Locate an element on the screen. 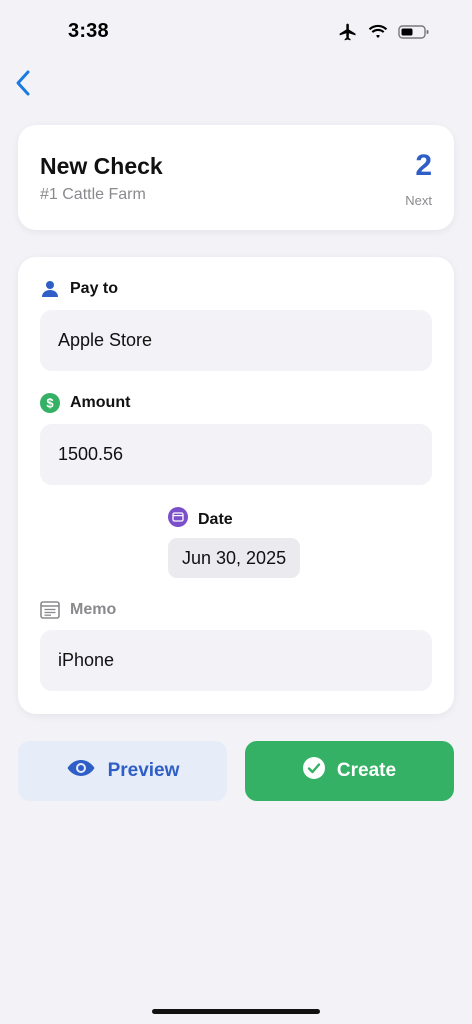 This screenshot has width=472, height=1024. person-icon is located at coordinates (50, 289).